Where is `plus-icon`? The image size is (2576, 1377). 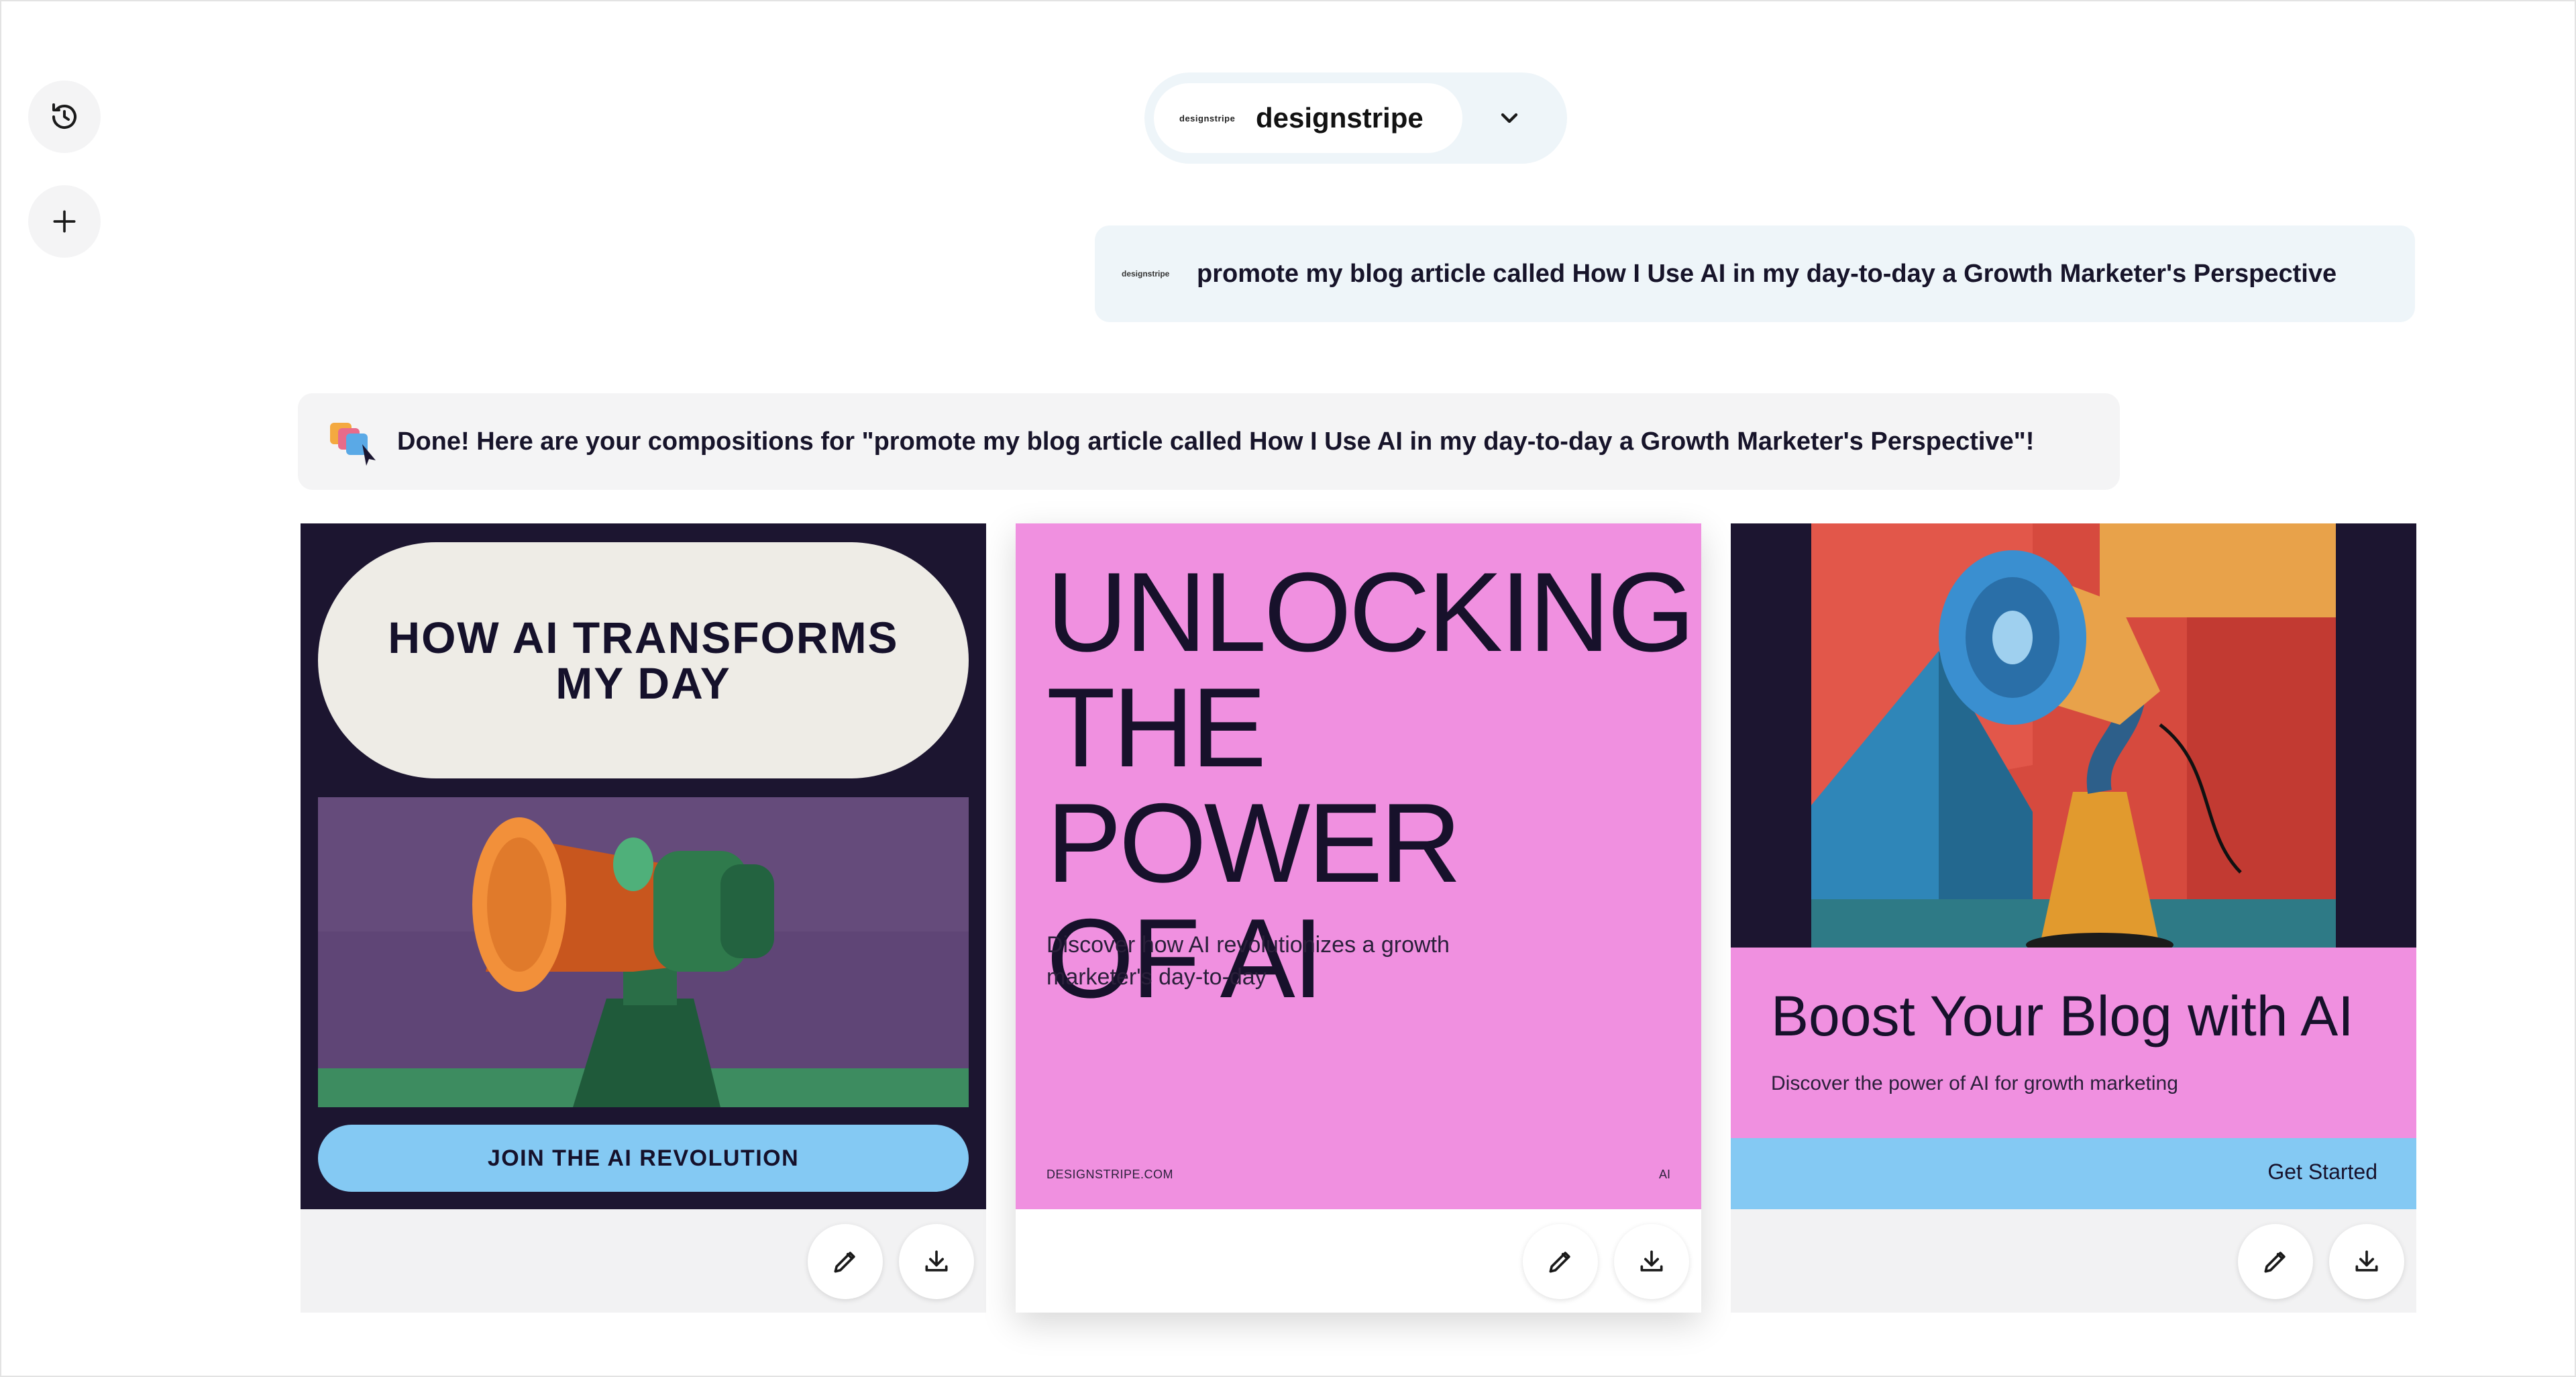
plus-icon is located at coordinates (64, 221).